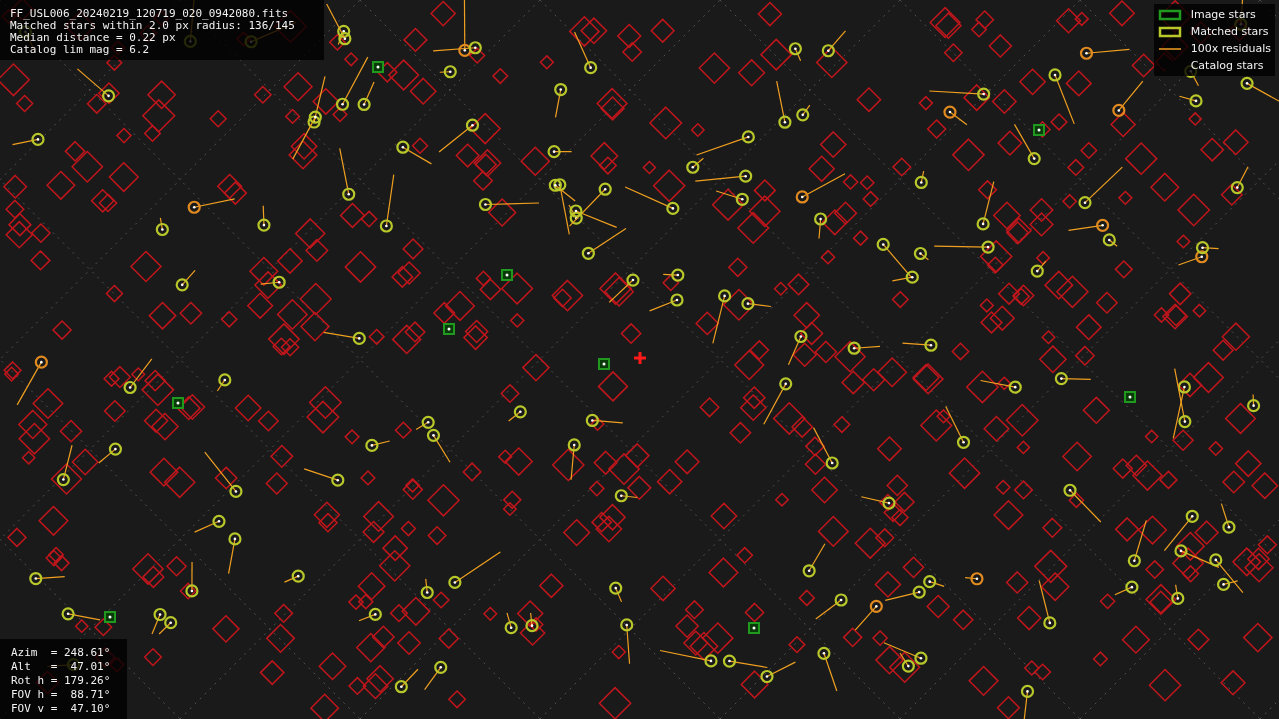 The image size is (1279, 719). What do you see at coordinates (1169, 31) in the screenshot?
I see `matched-star-swatch-icon` at bounding box center [1169, 31].